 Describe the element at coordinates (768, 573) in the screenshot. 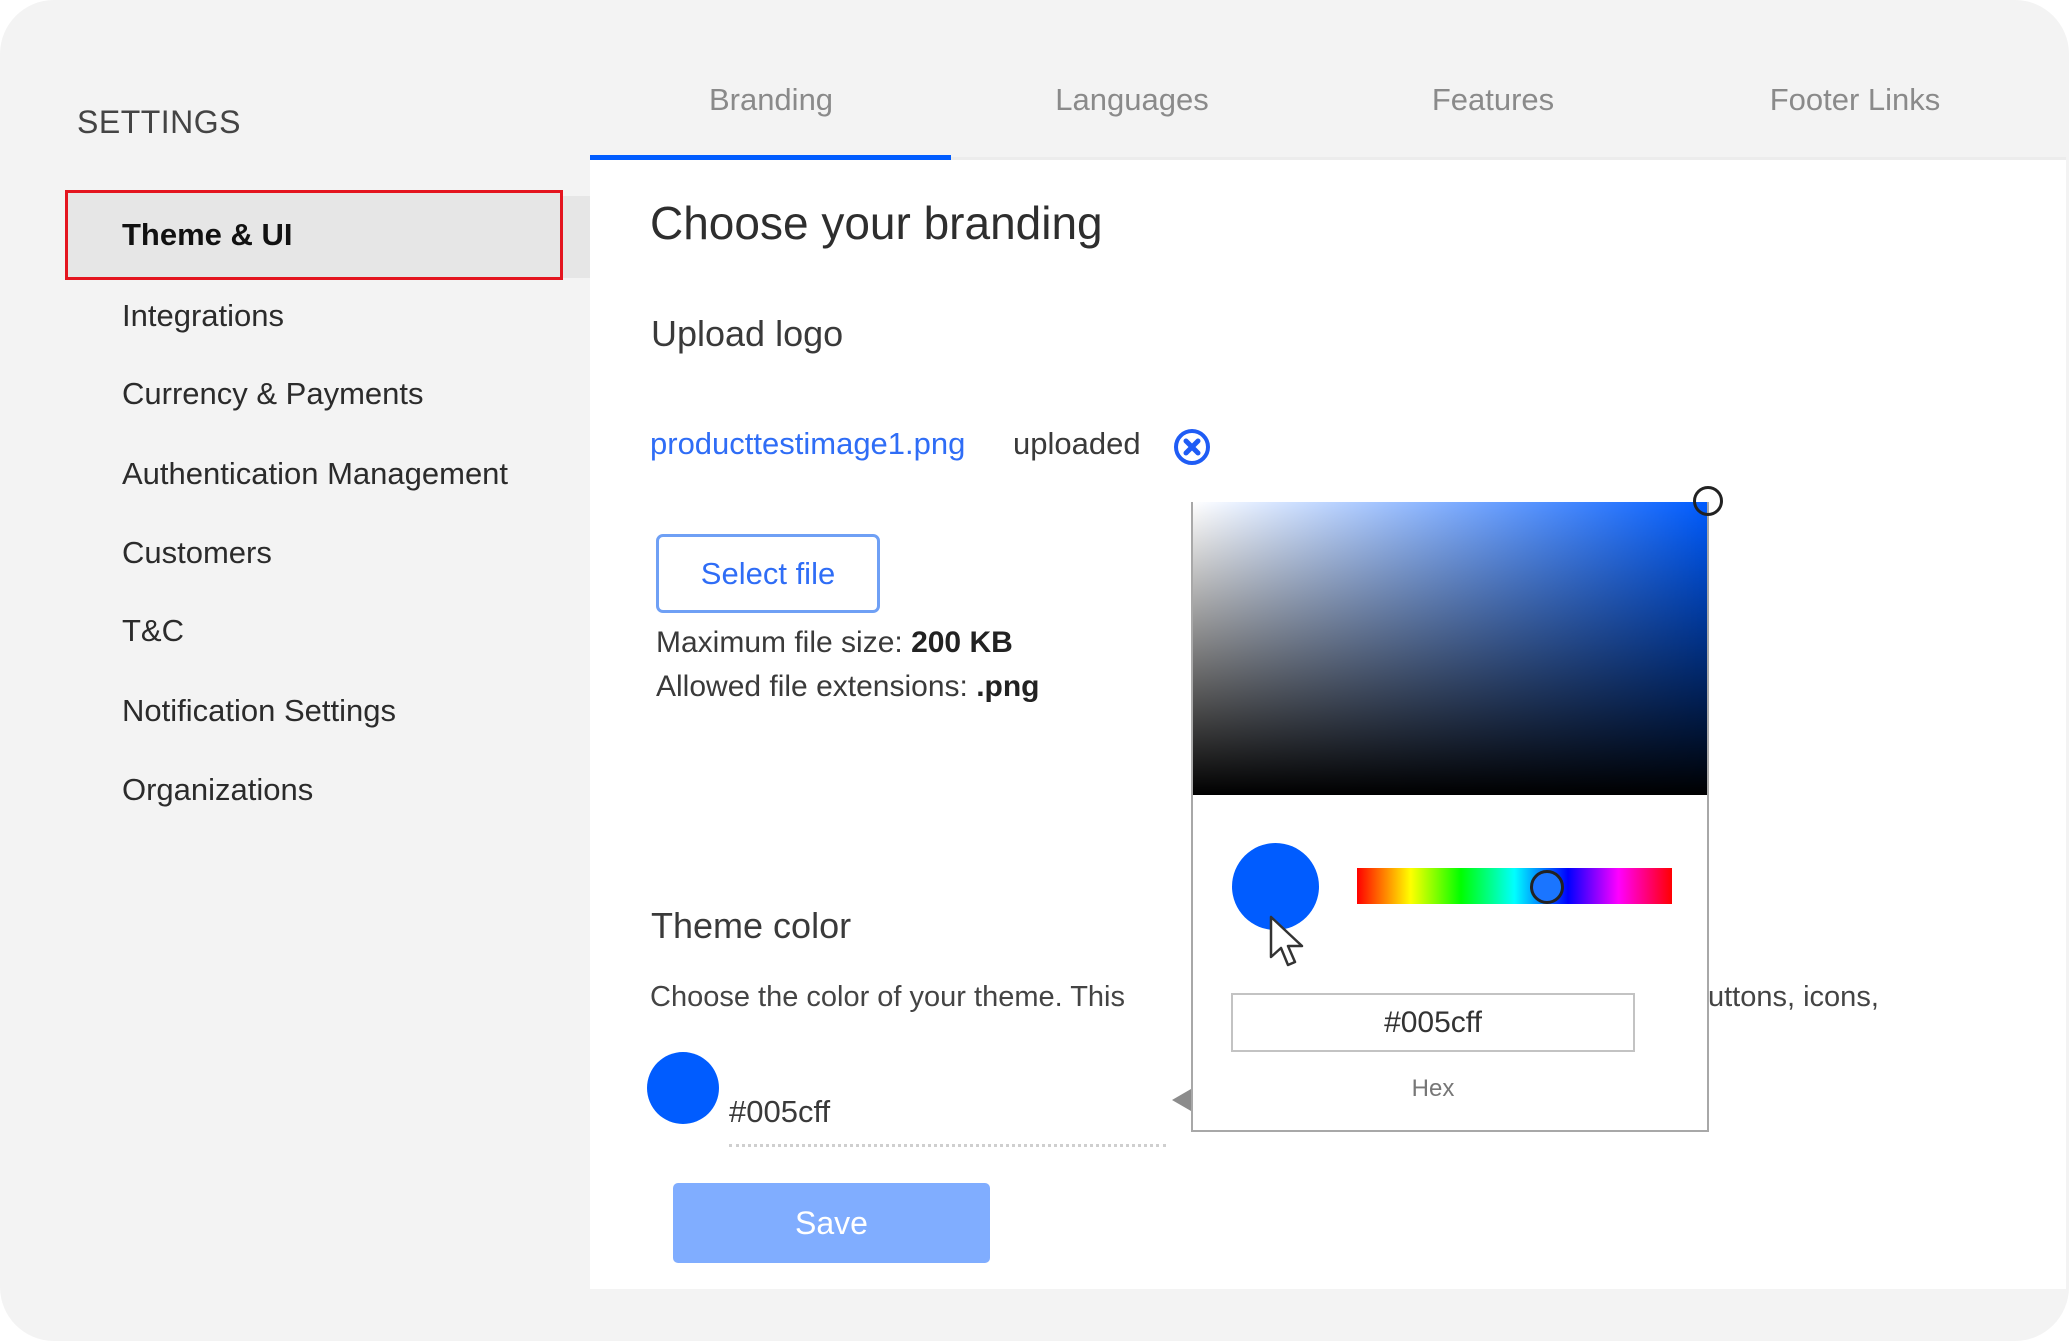

I see `select-file-button: Select file` at that location.